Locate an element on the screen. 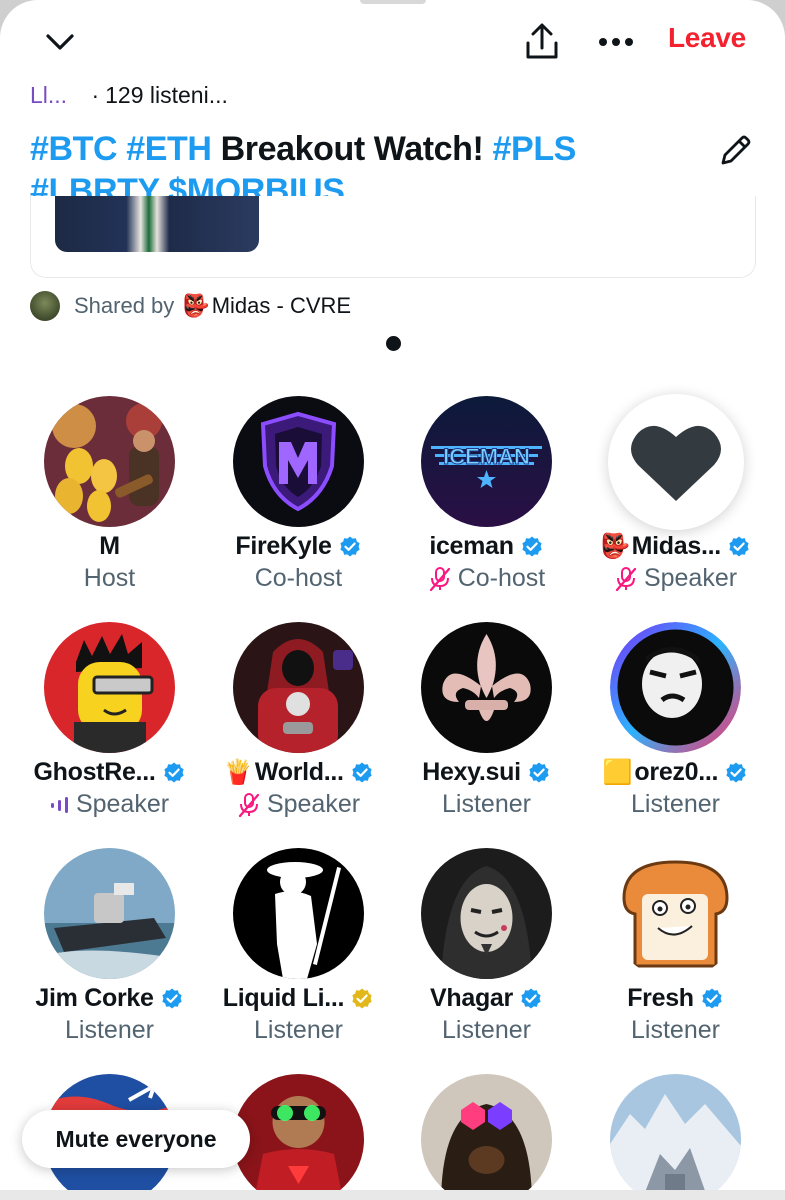 The image size is (785, 1200). bottom-edge is located at coordinates (392, 1195).